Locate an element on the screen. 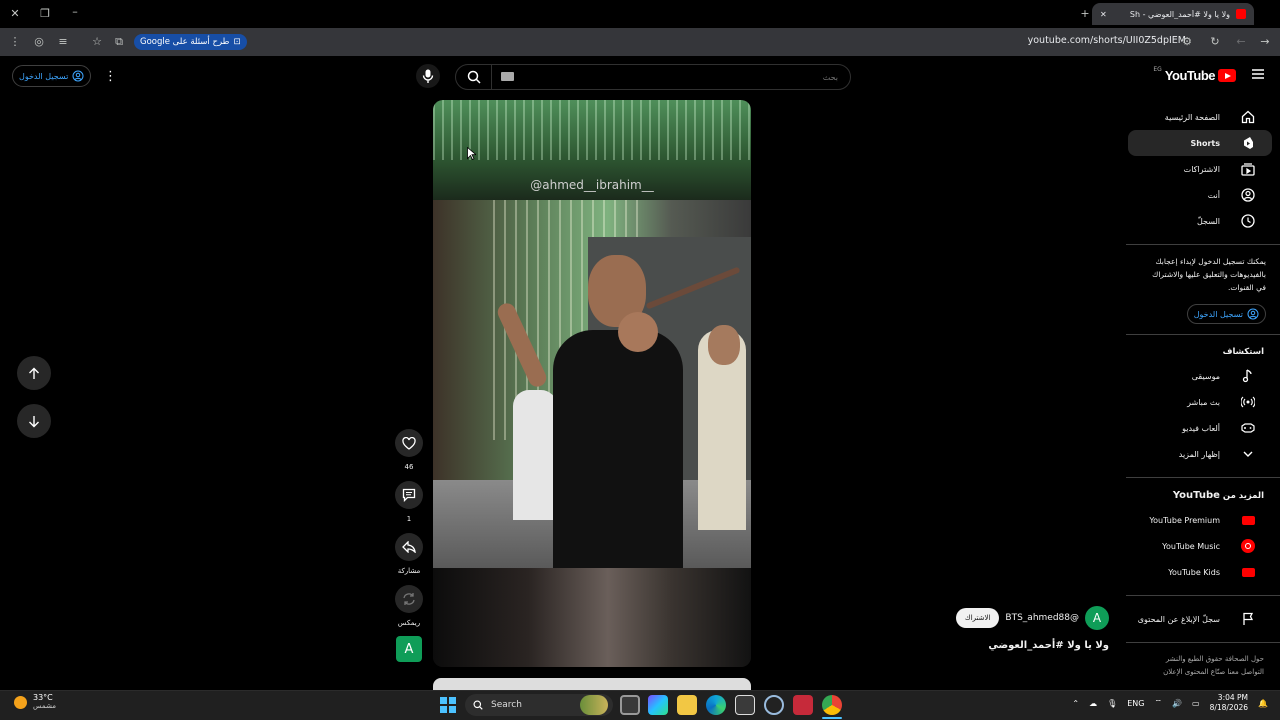 The height and width of the screenshot is (720, 1280). reload-icon: ↻ is located at coordinates (1215, 42).